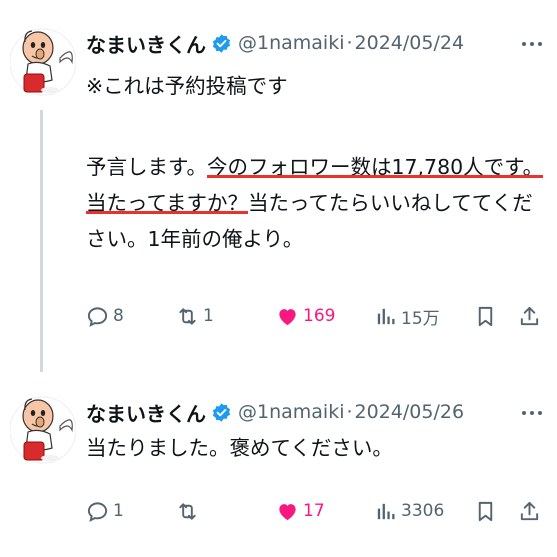 This screenshot has height=557, width=557. What do you see at coordinates (239, 448) in the screenshot?
I see `tweet-text: 当たりました。褒めてください。` at bounding box center [239, 448].